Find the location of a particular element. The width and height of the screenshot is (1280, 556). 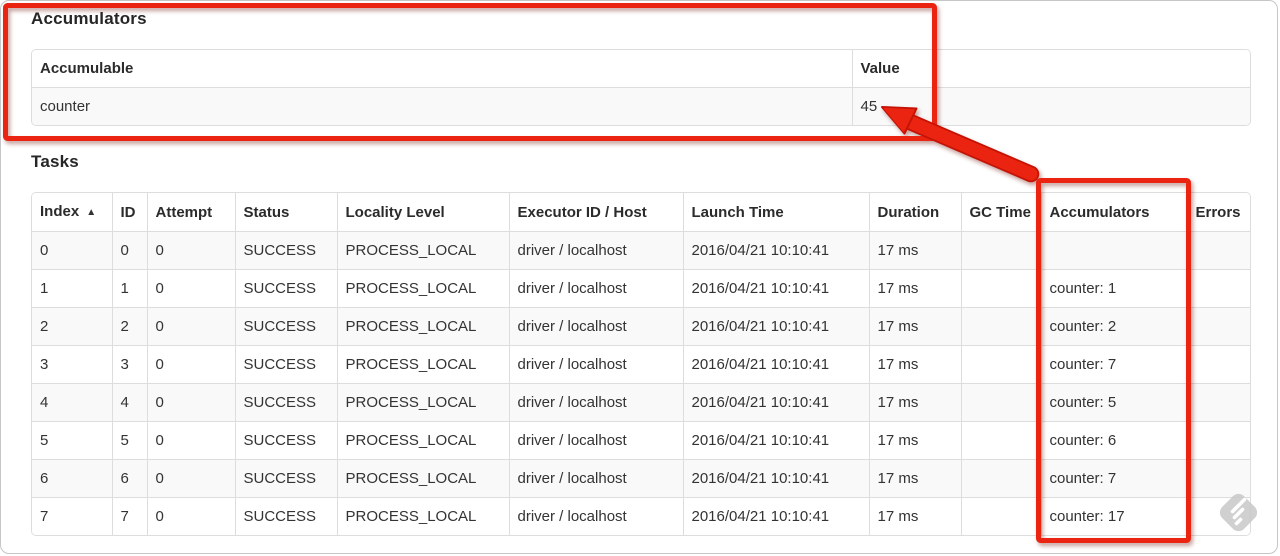

column-header-locality-level: Locality Level is located at coordinates (423, 212).